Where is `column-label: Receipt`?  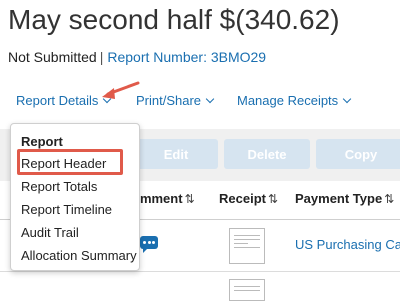 column-label: Receipt is located at coordinates (242, 198).